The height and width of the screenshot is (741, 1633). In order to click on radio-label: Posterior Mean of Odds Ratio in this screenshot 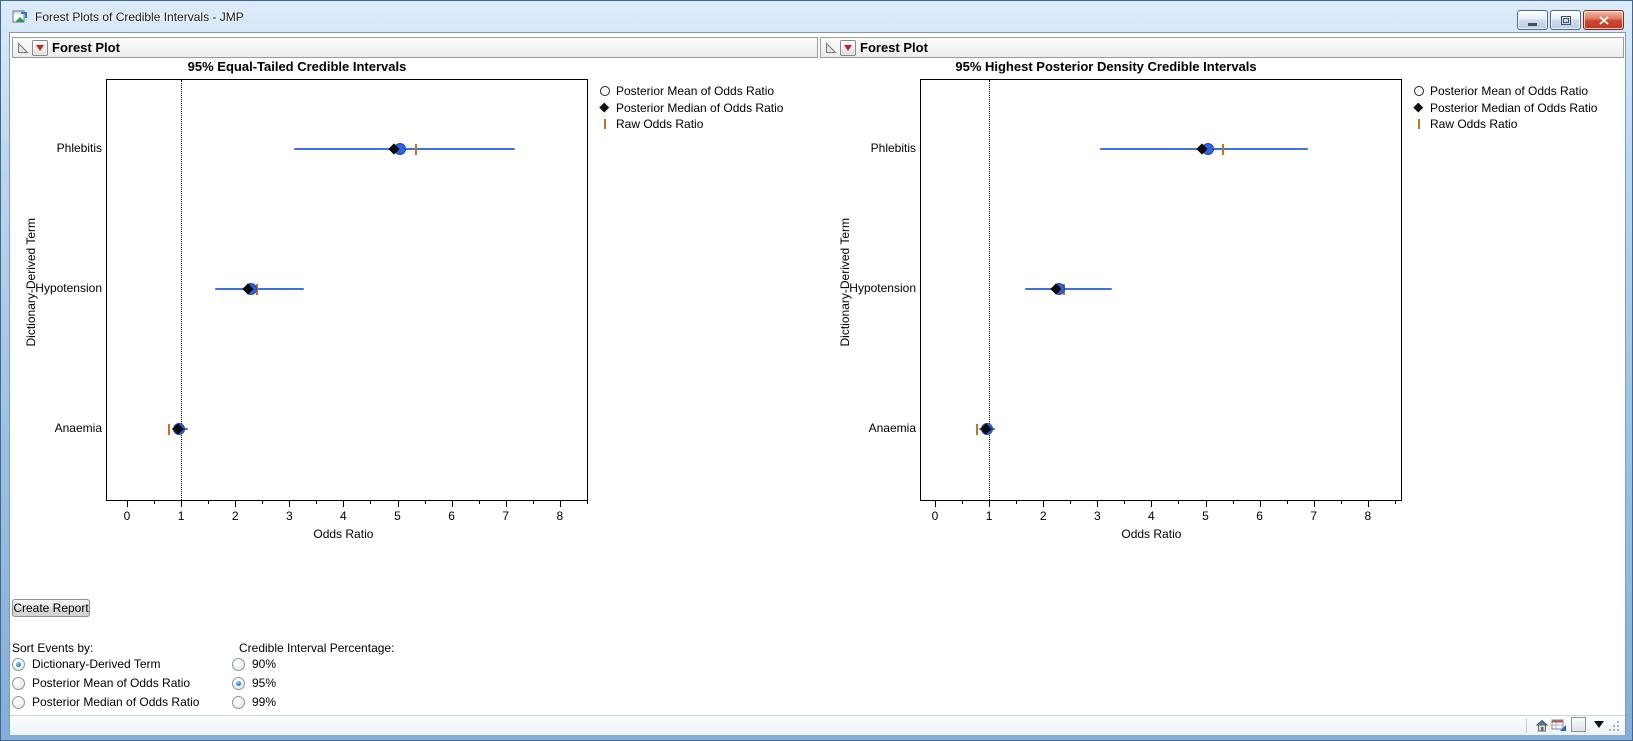, I will do `click(111, 683)`.